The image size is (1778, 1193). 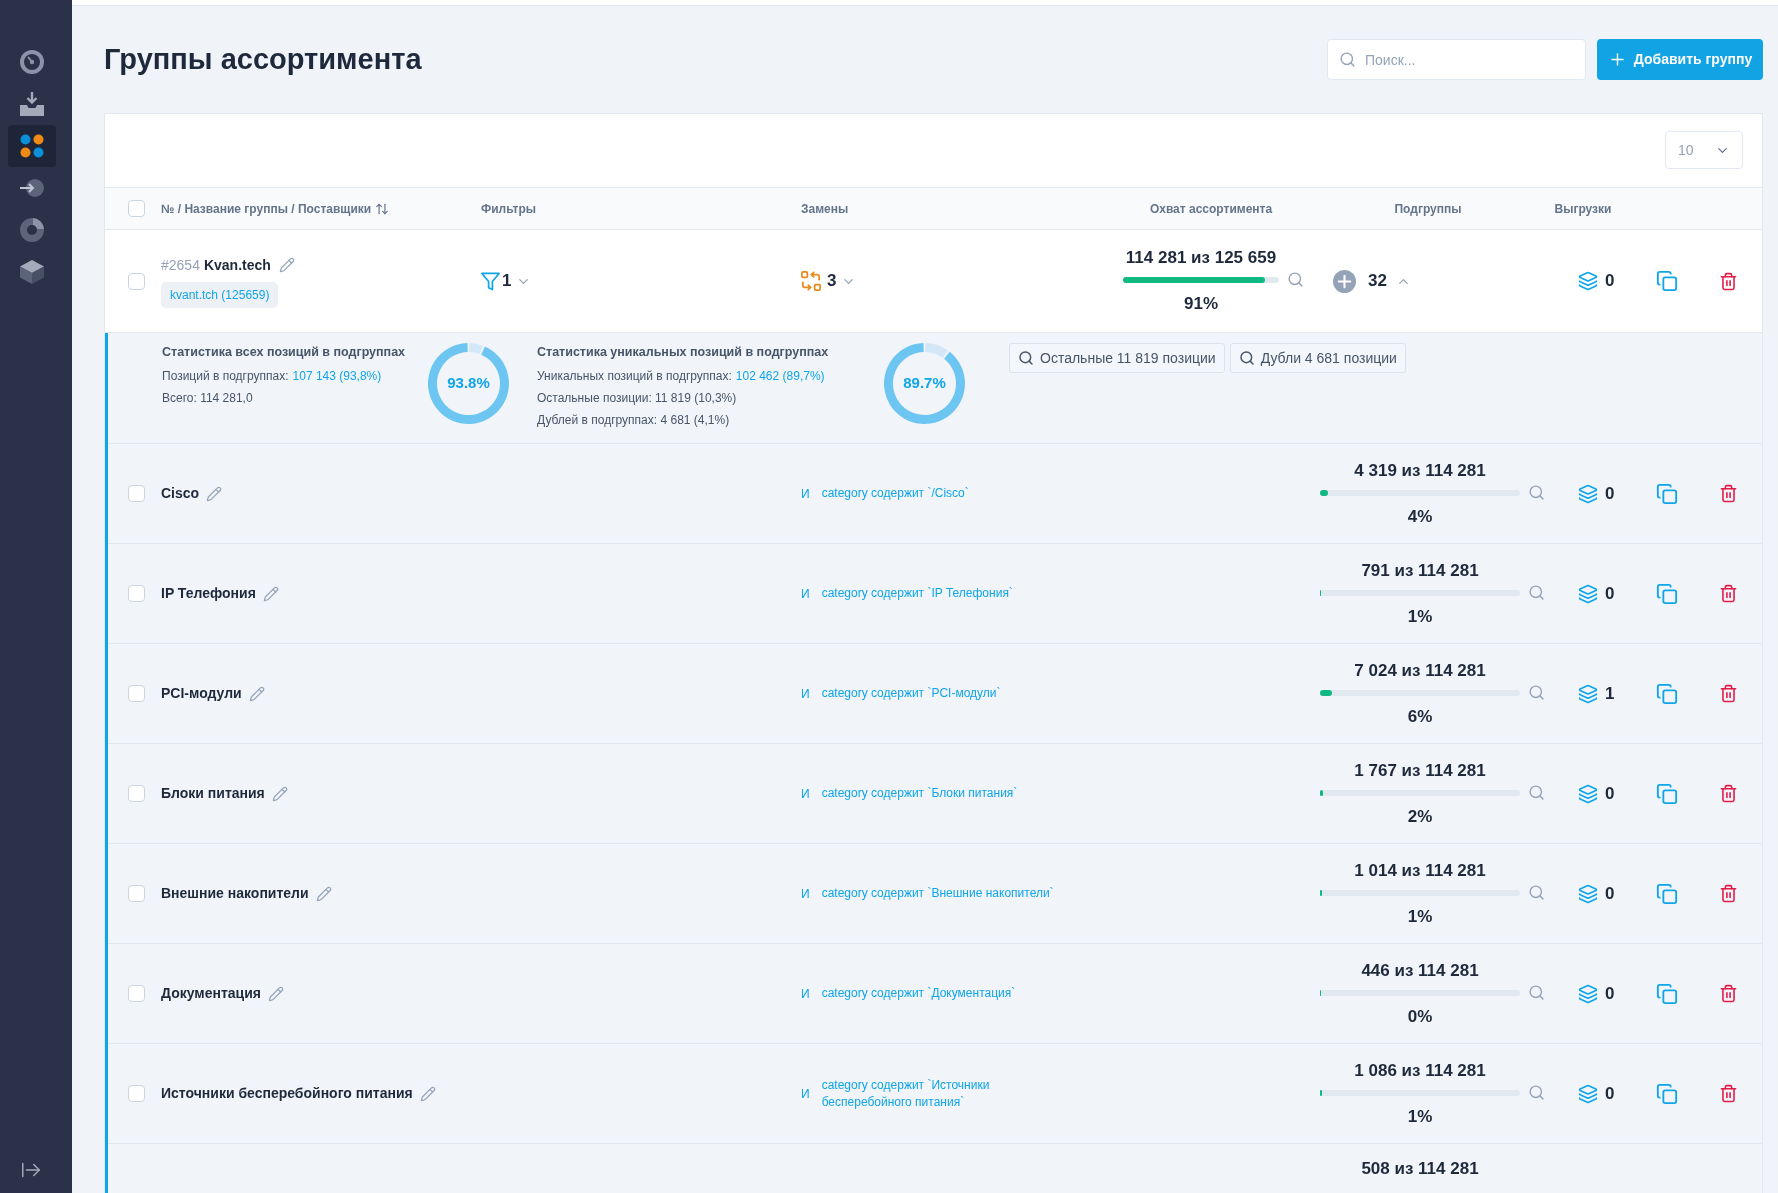 What do you see at coordinates (949, 1093) in the screenshot?
I see `filter-condition: category содержит `Источники бесперебойного питания`` at bounding box center [949, 1093].